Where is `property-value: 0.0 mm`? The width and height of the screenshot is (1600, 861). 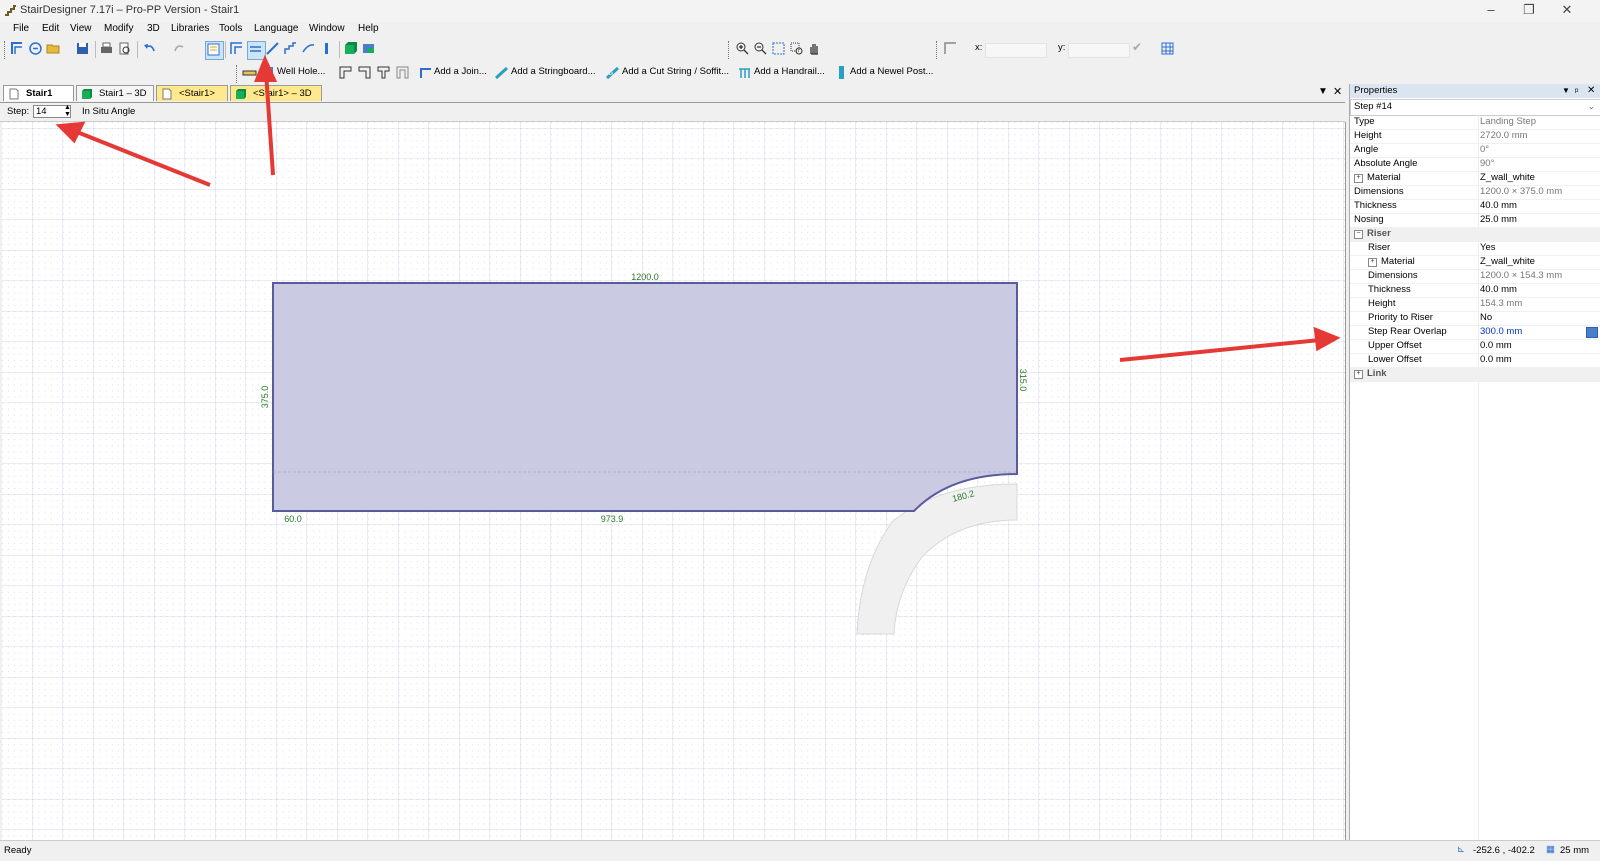
property-value: 0.0 mm is located at coordinates (1496, 359).